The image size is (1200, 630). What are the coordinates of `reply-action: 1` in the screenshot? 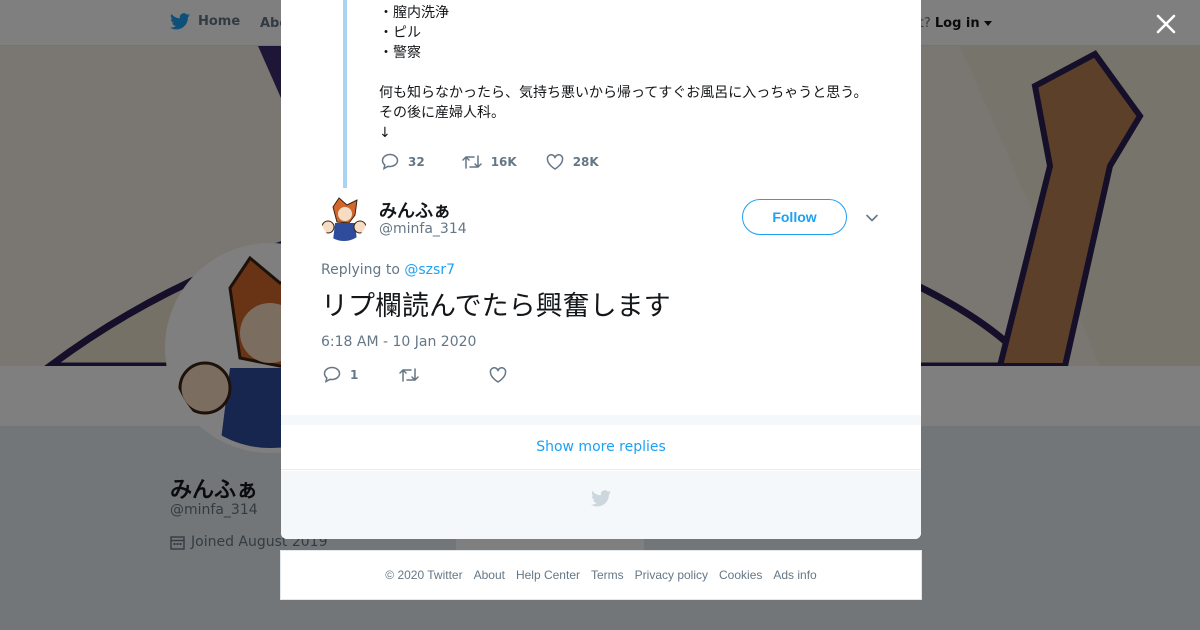 It's located at (340, 374).